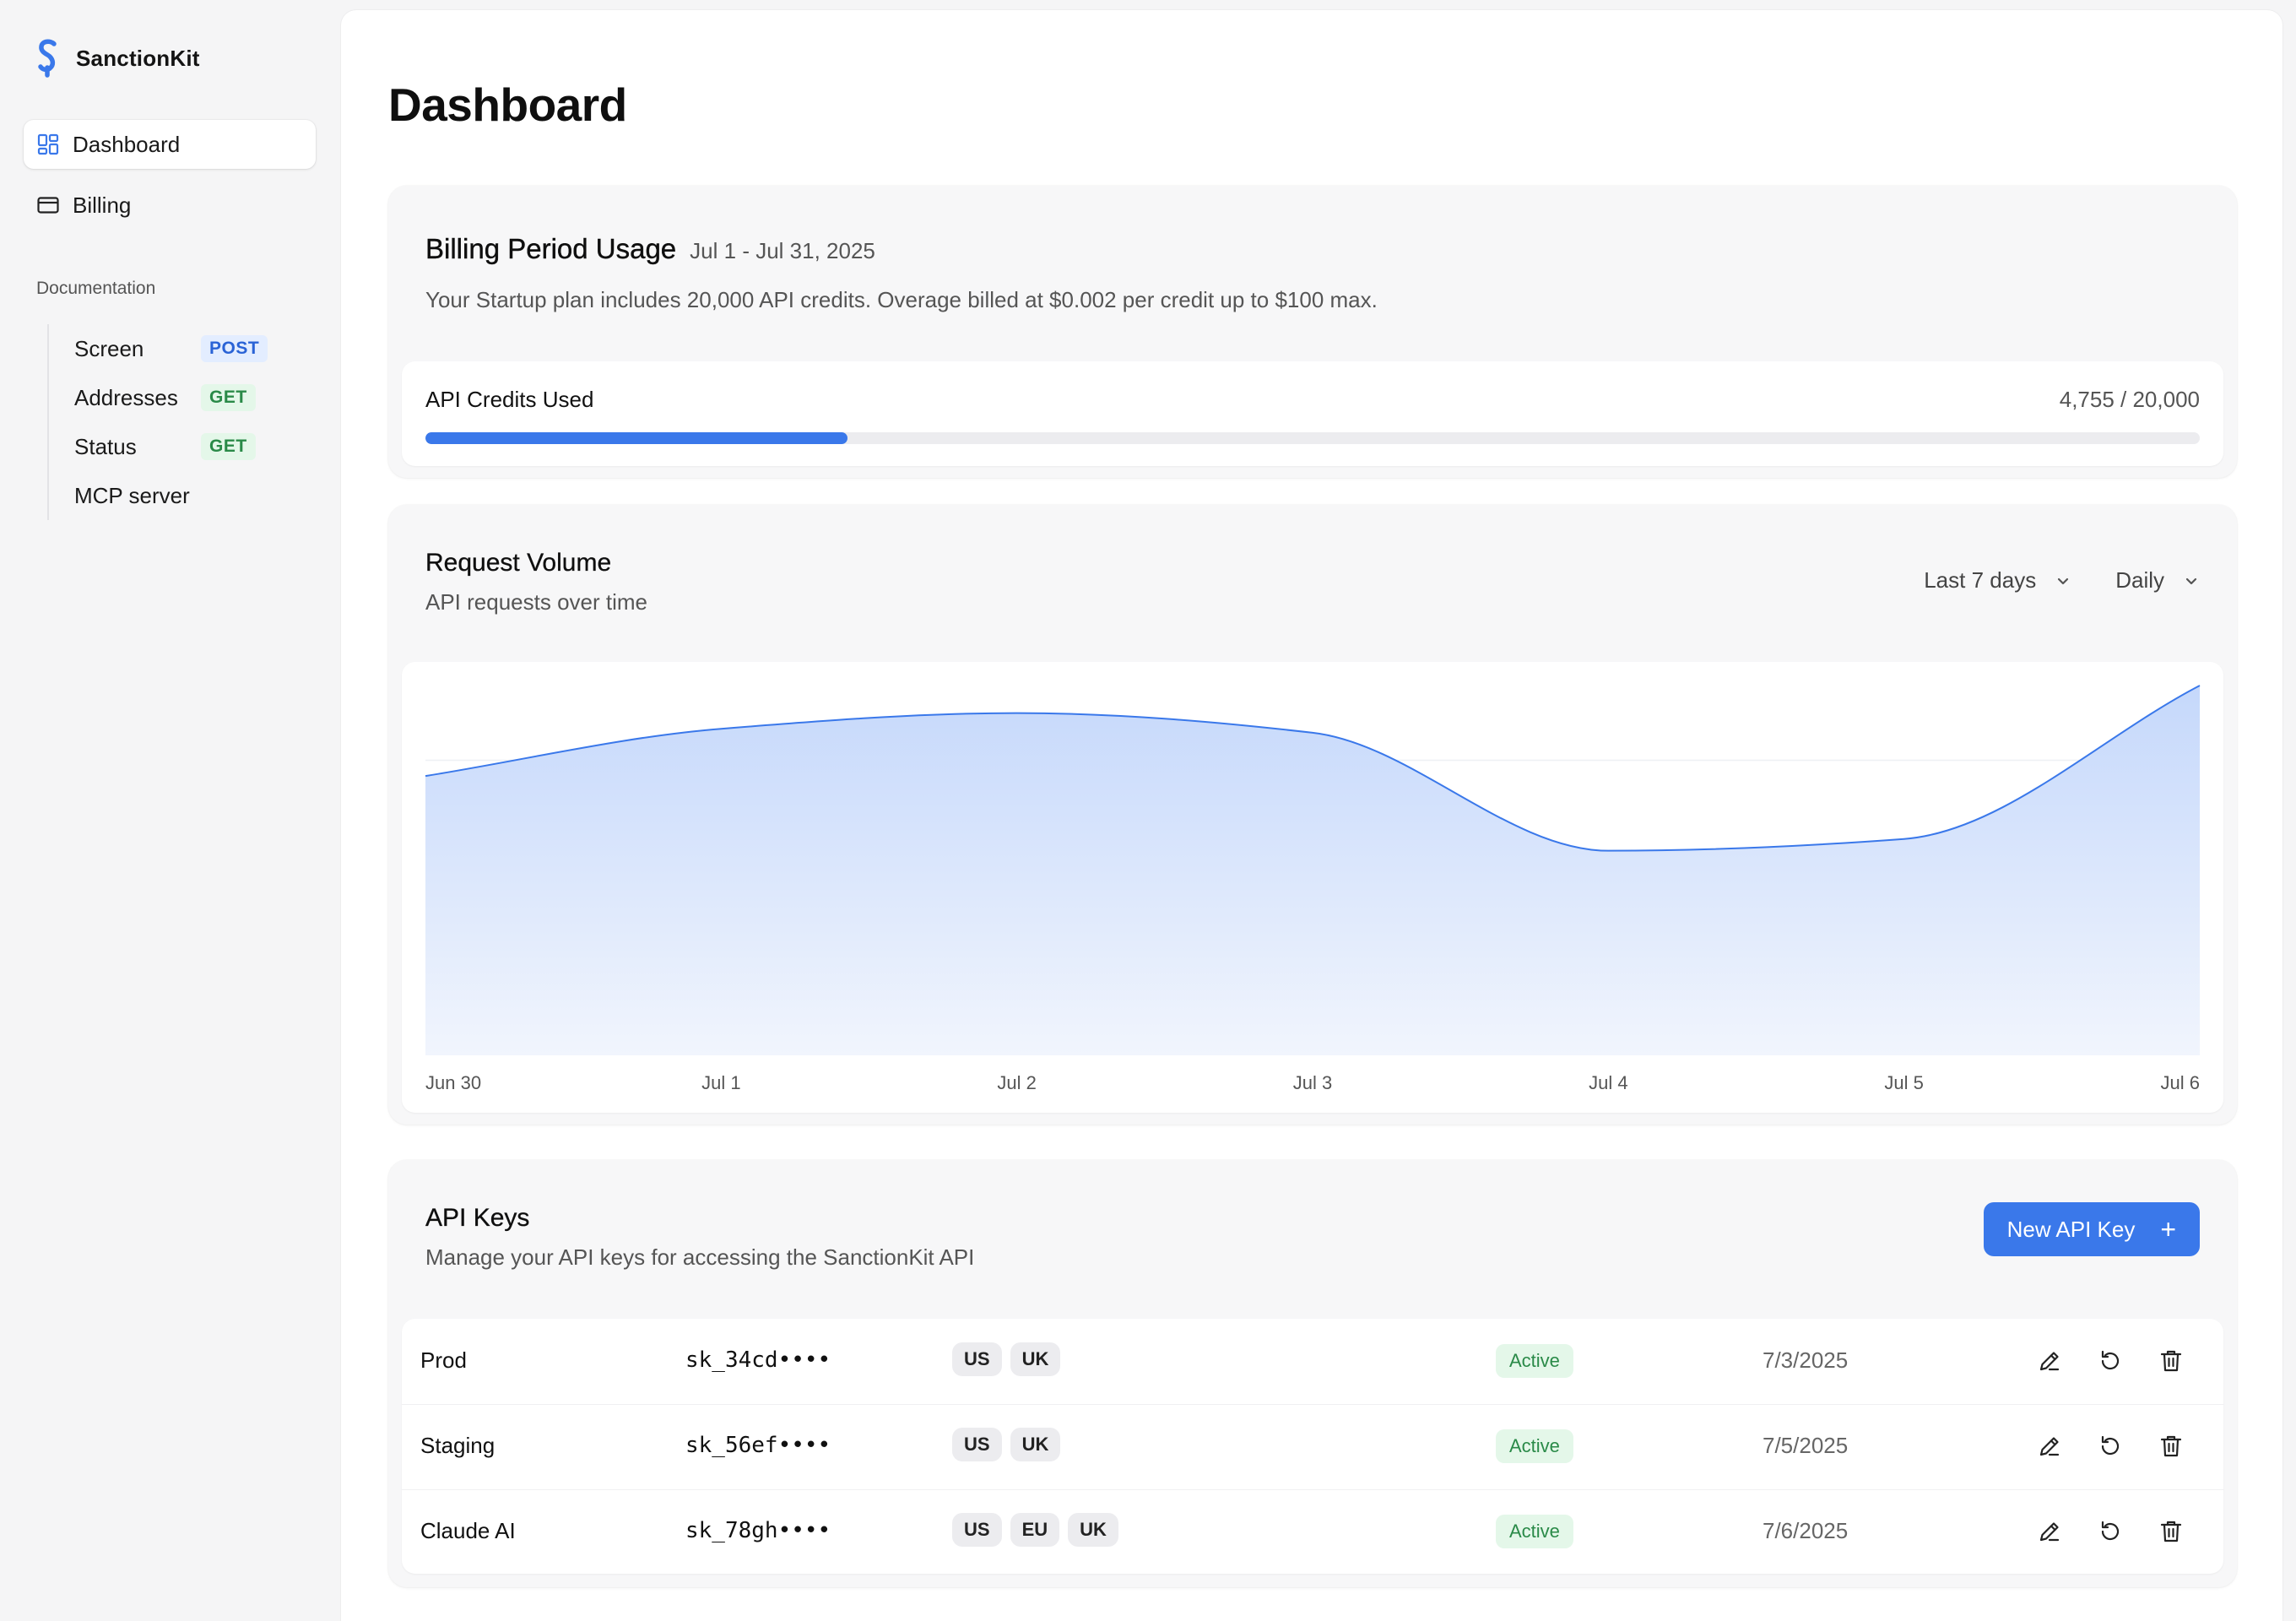 This screenshot has width=2296, height=1621. Describe the element at coordinates (551, 249) in the screenshot. I see `billing-title: Billing Period Usage` at that location.